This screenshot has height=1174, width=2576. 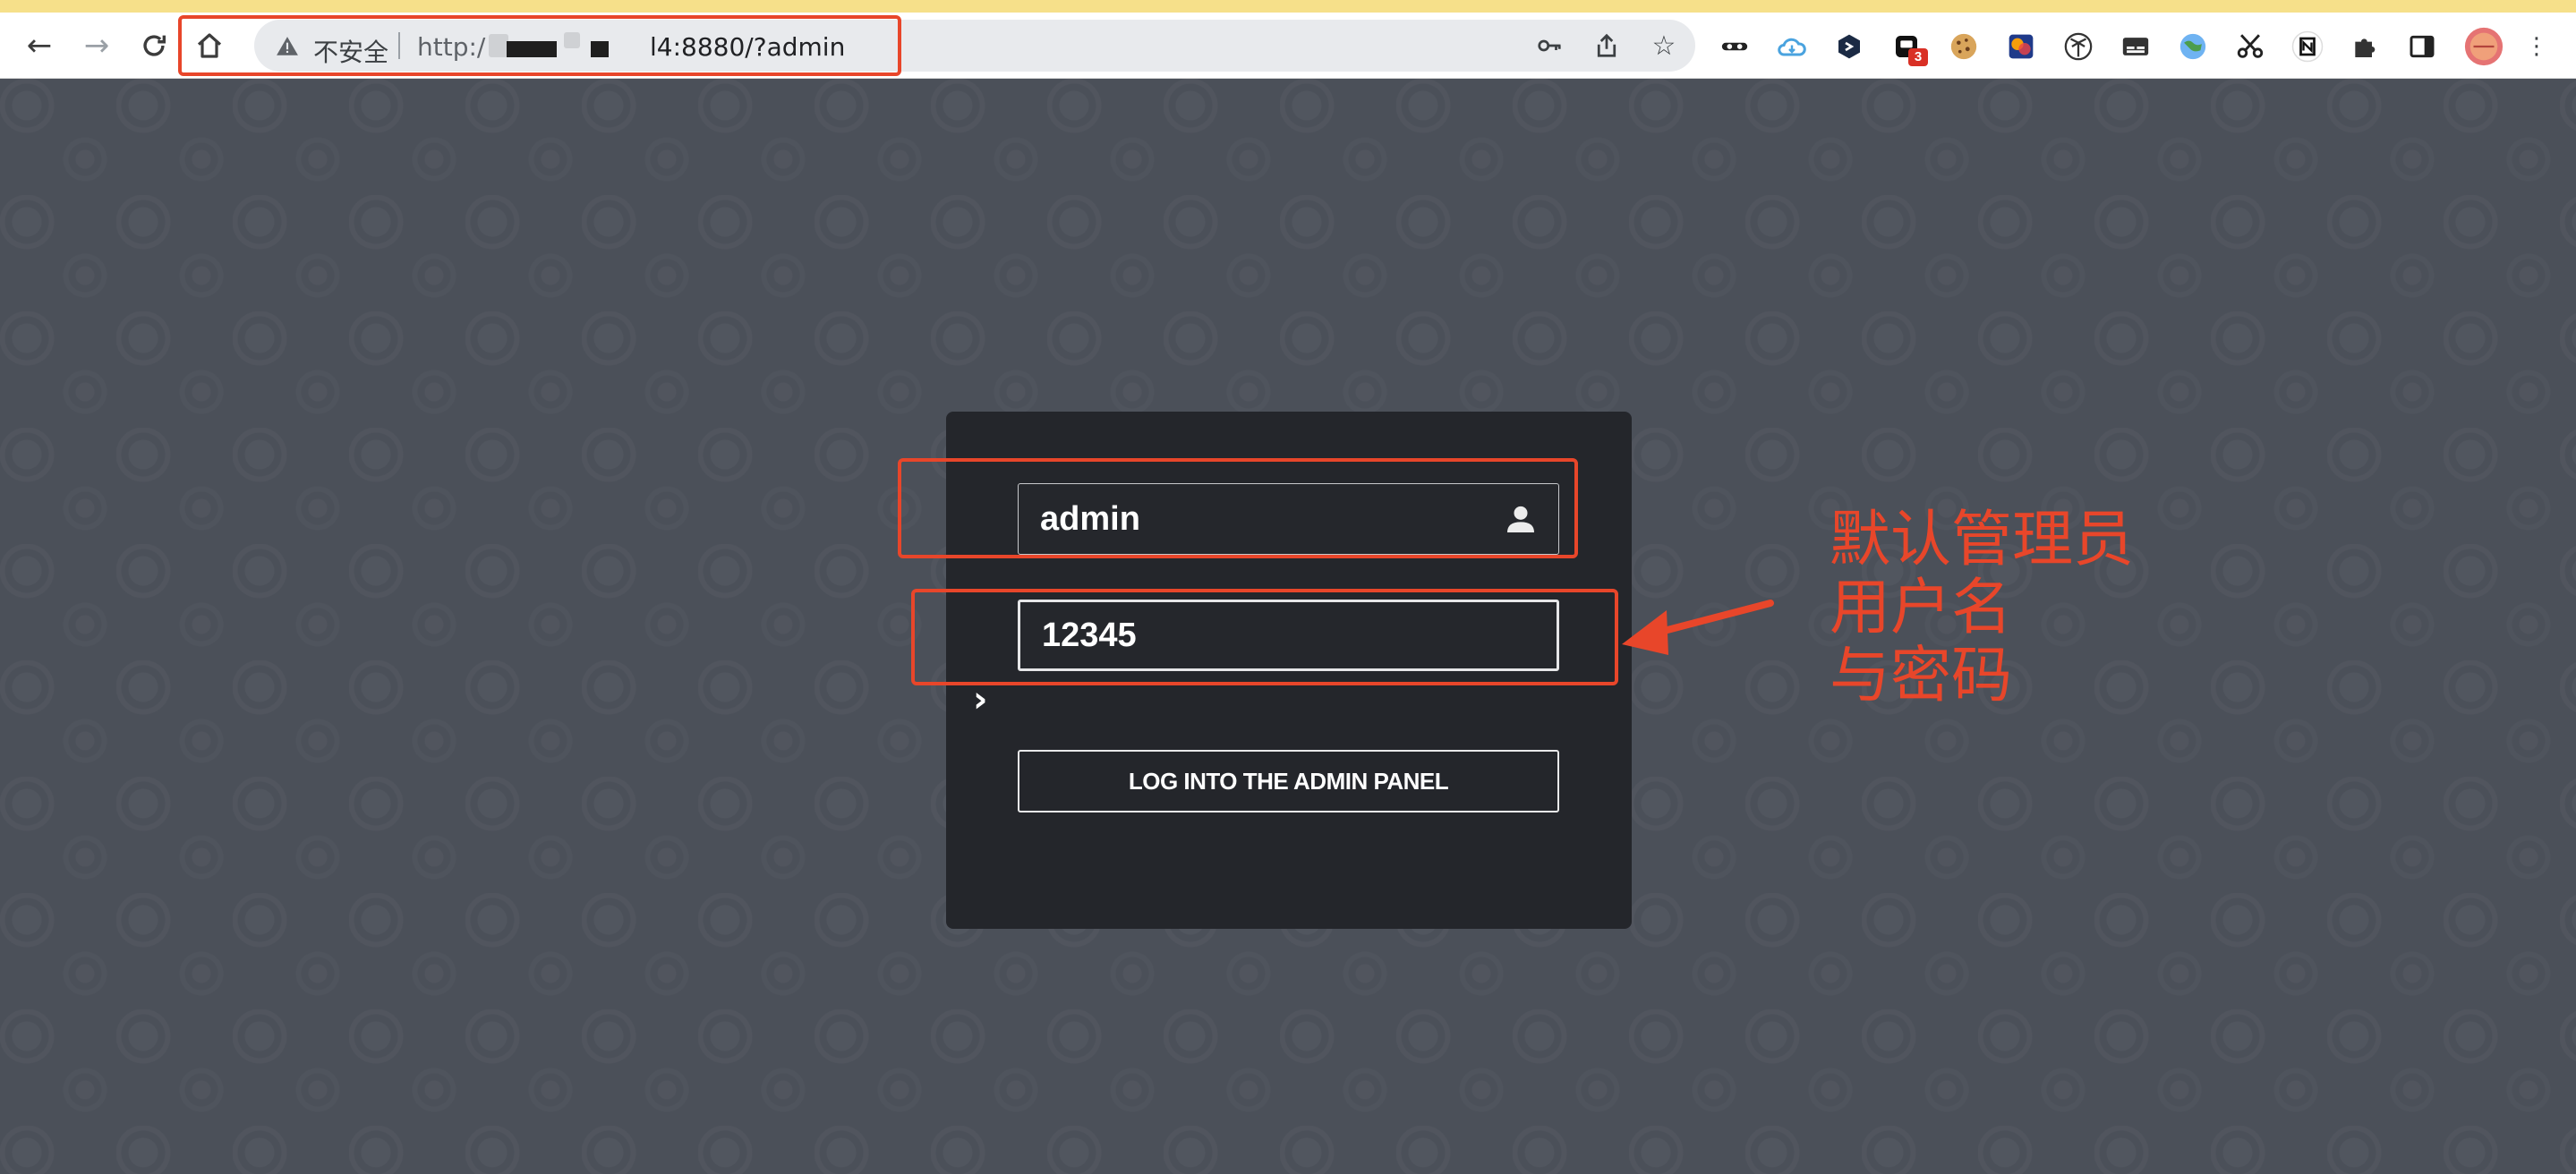 I want to click on notion-icon, so click(x=2307, y=46).